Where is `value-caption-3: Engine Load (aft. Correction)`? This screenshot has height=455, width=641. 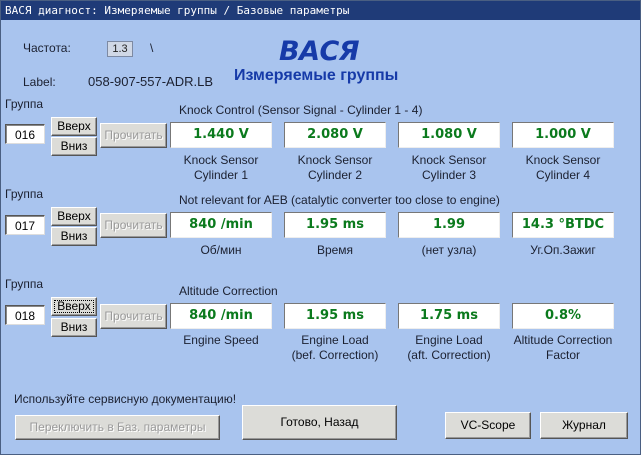
value-caption-3: Engine Load (aft. Correction) is located at coordinates (449, 348).